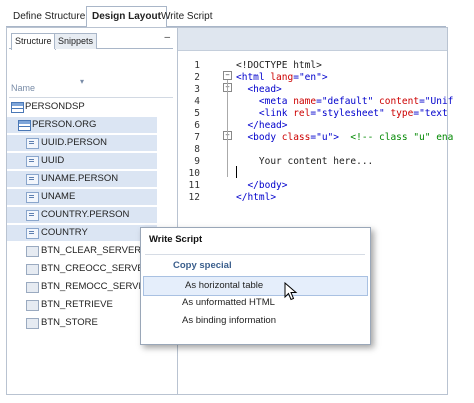  What do you see at coordinates (82, 197) in the screenshot?
I see `tree-item-uname: UNAME` at bounding box center [82, 197].